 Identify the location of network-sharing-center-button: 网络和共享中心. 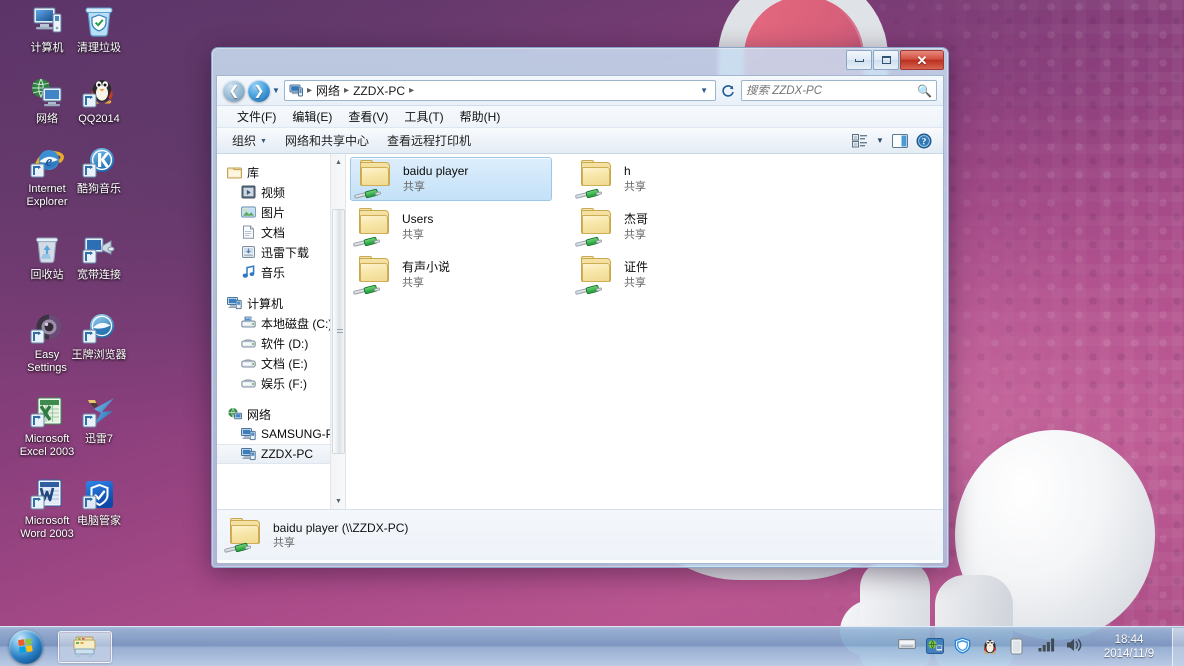
(327, 140).